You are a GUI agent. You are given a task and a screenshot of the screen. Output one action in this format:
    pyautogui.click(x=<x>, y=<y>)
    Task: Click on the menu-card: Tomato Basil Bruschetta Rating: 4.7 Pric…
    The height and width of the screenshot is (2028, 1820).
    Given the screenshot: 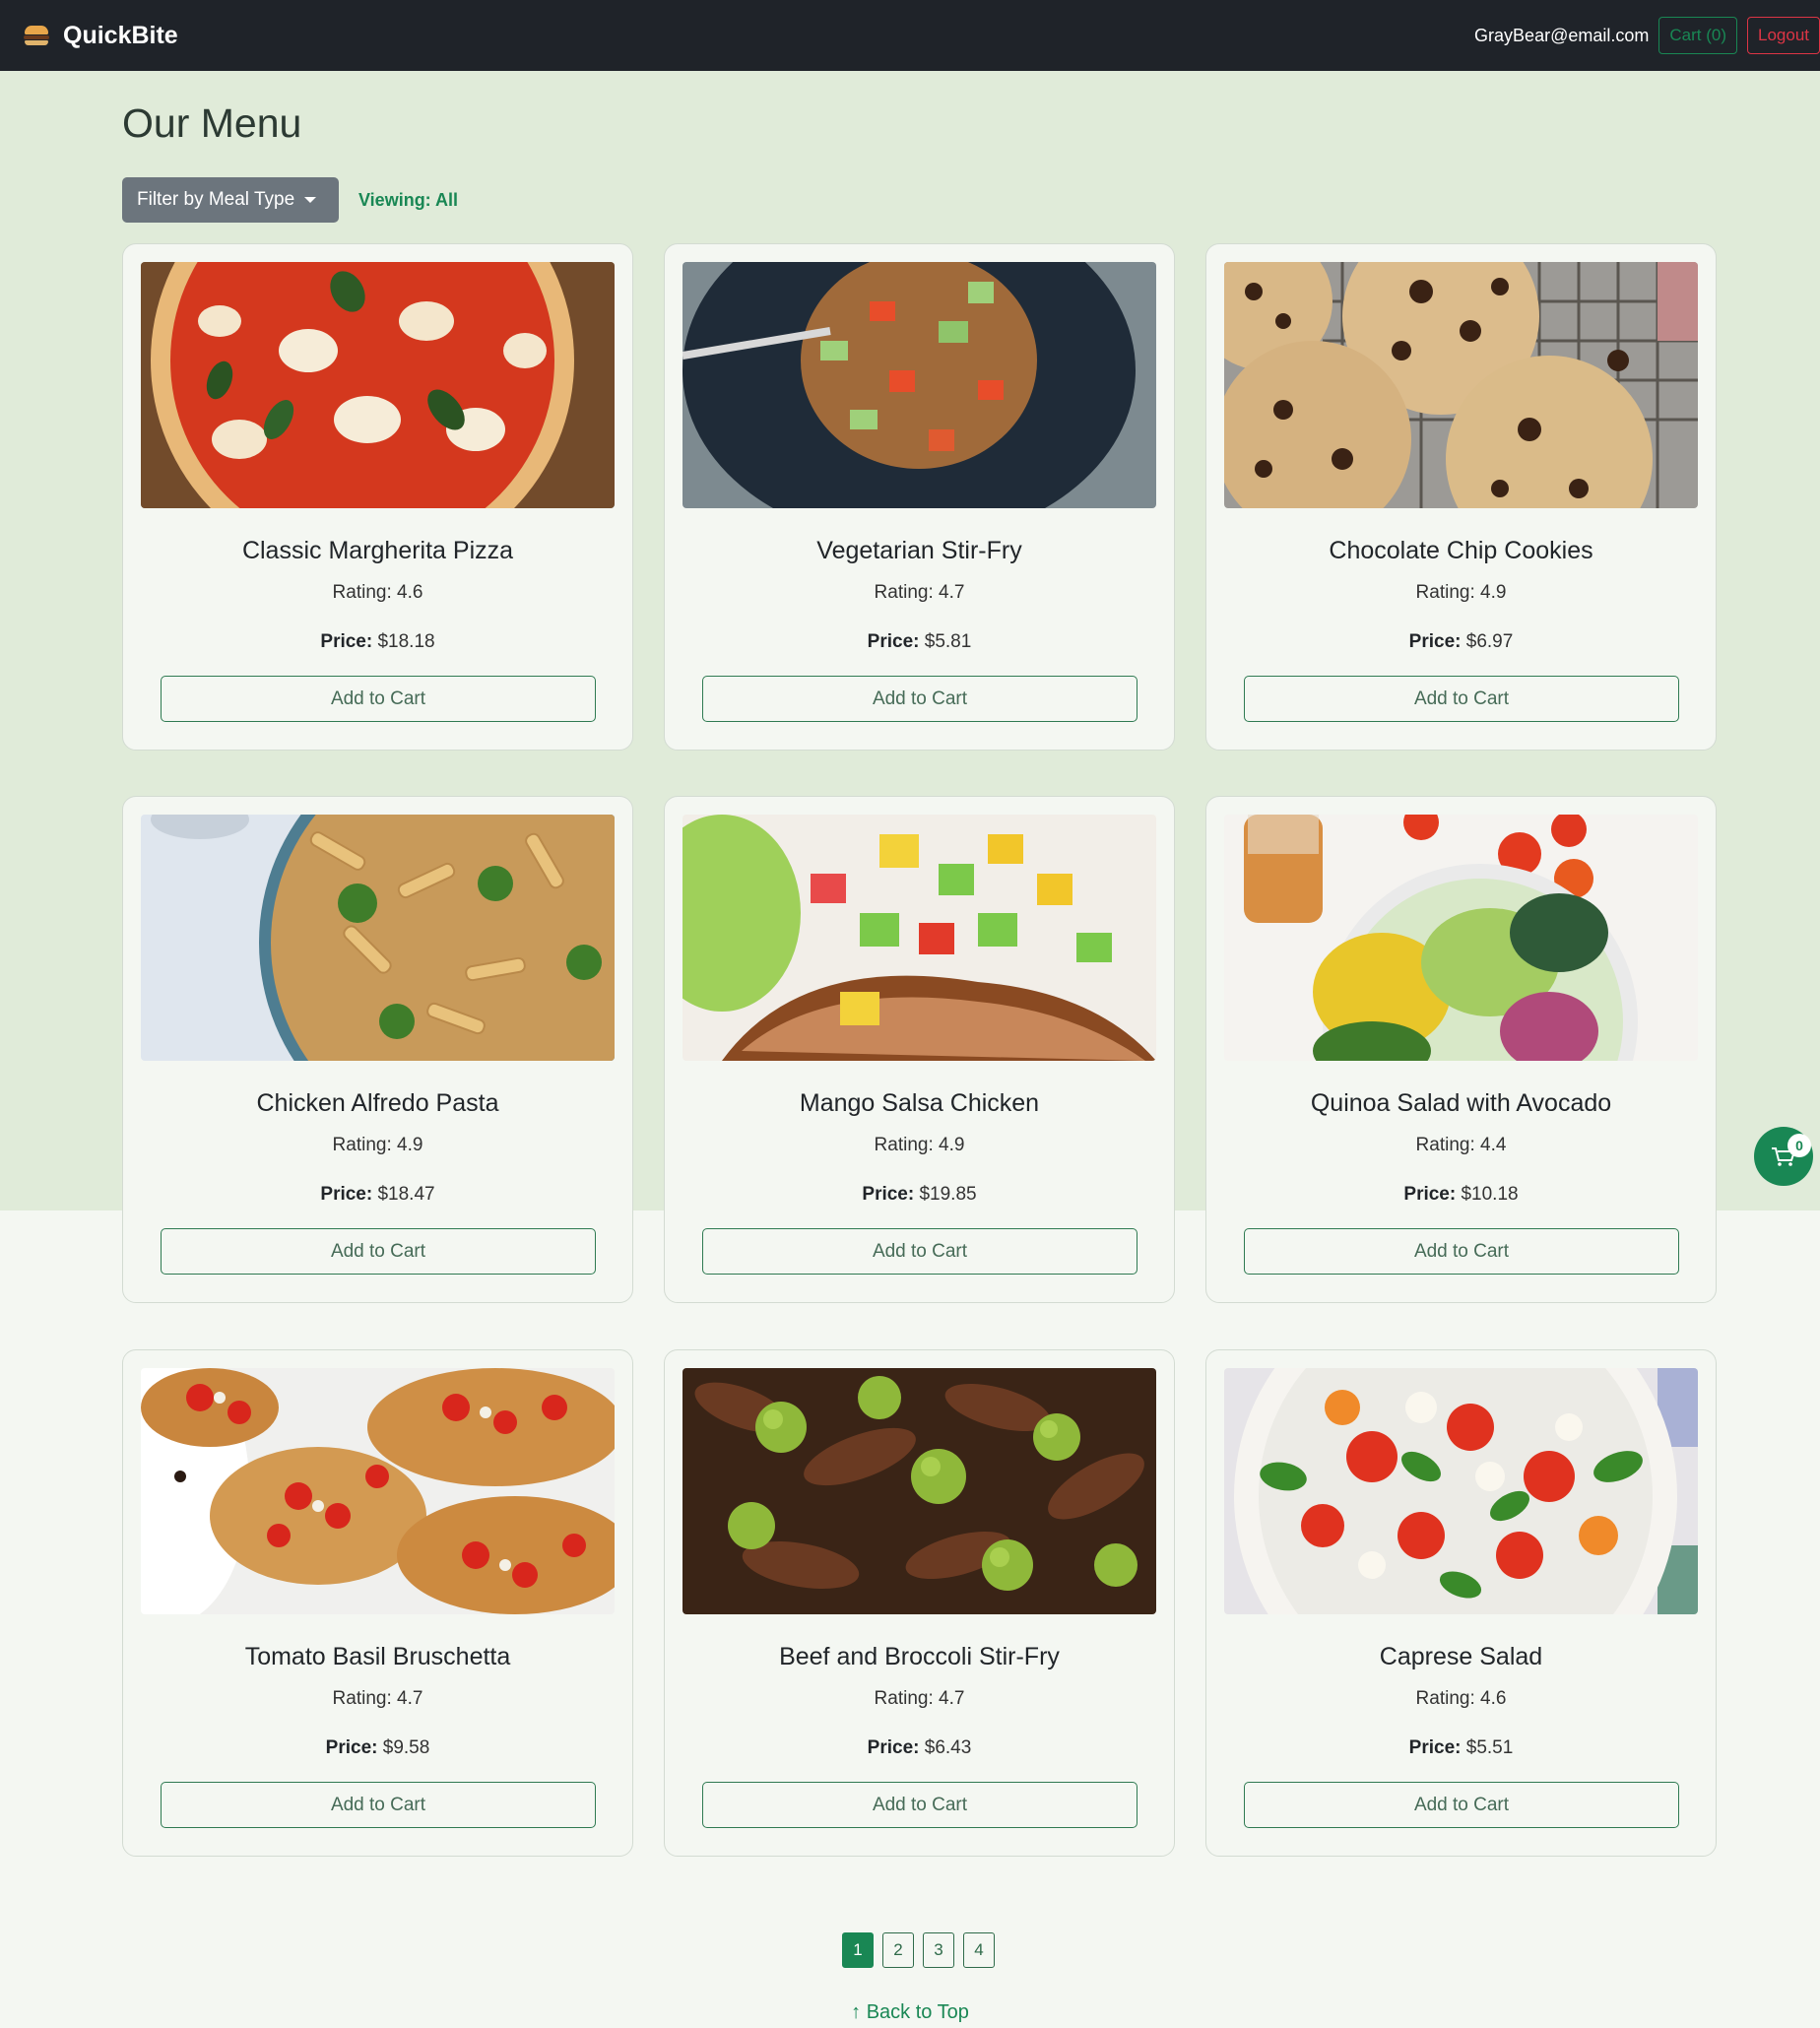 What is the action you would take?
    pyautogui.click(x=377, y=1603)
    